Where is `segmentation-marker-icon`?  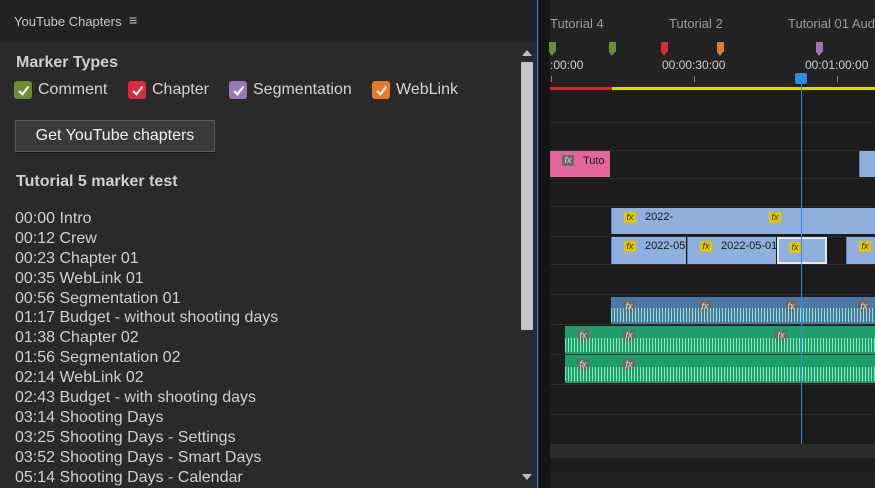
segmentation-marker-icon is located at coordinates (819, 49).